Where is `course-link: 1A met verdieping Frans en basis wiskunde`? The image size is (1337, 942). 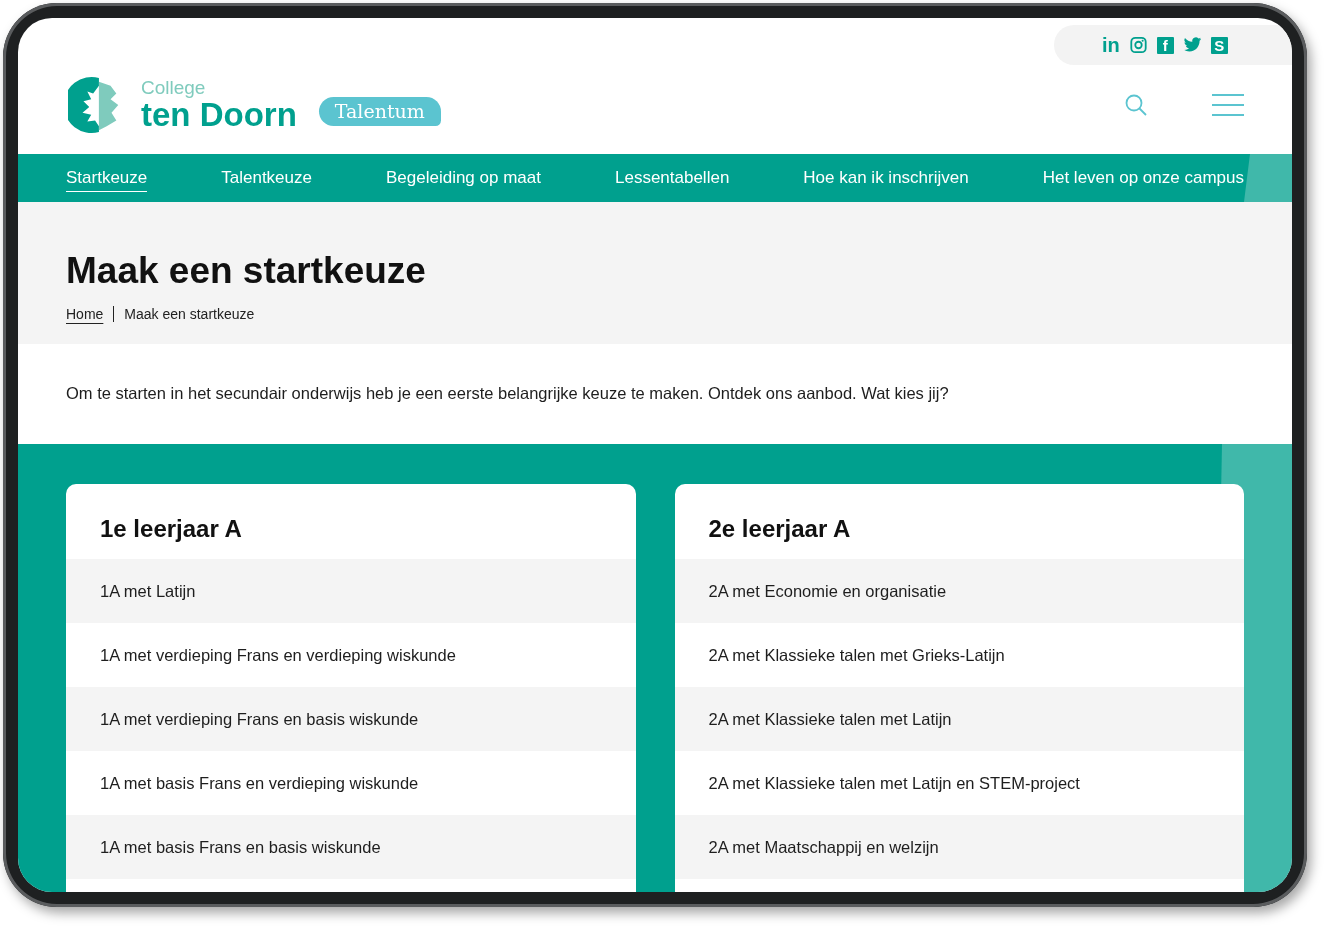
course-link: 1A met verdieping Frans en basis wiskunde is located at coordinates (351, 719).